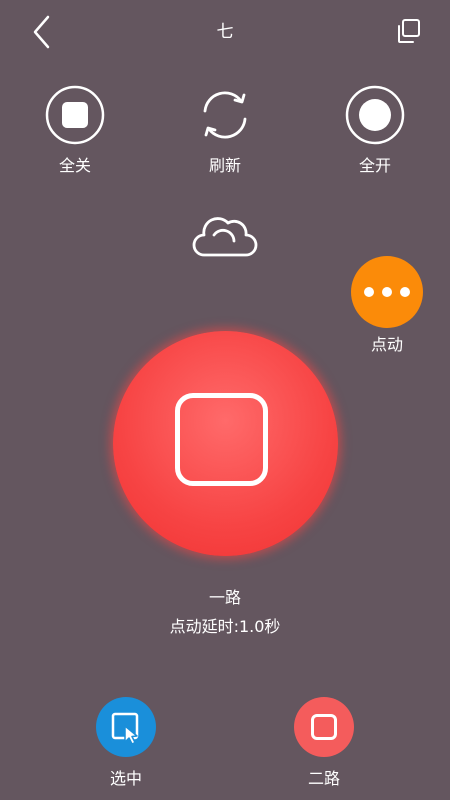 This screenshot has height=800, width=450. What do you see at coordinates (323, 778) in the screenshot?
I see `second-channel-label: 二路` at bounding box center [323, 778].